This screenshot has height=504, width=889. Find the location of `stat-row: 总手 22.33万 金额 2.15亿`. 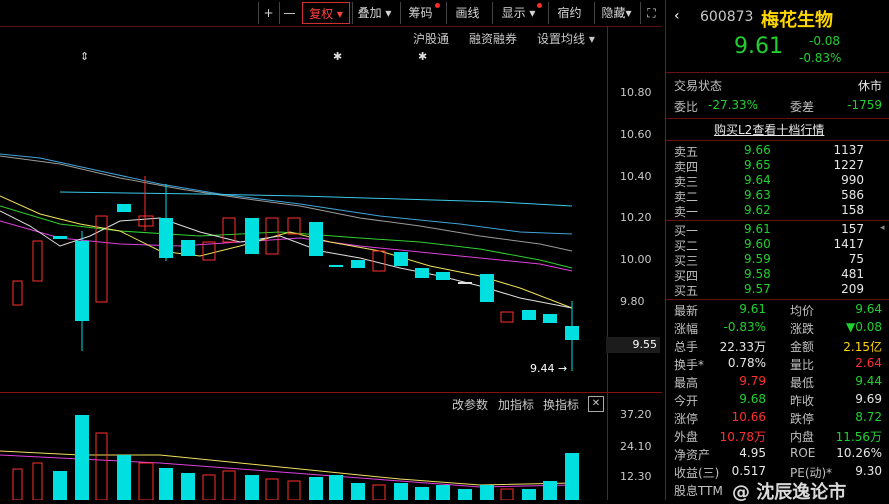

stat-row: 总手 22.33万 金额 2.15亿 is located at coordinates (778, 346).